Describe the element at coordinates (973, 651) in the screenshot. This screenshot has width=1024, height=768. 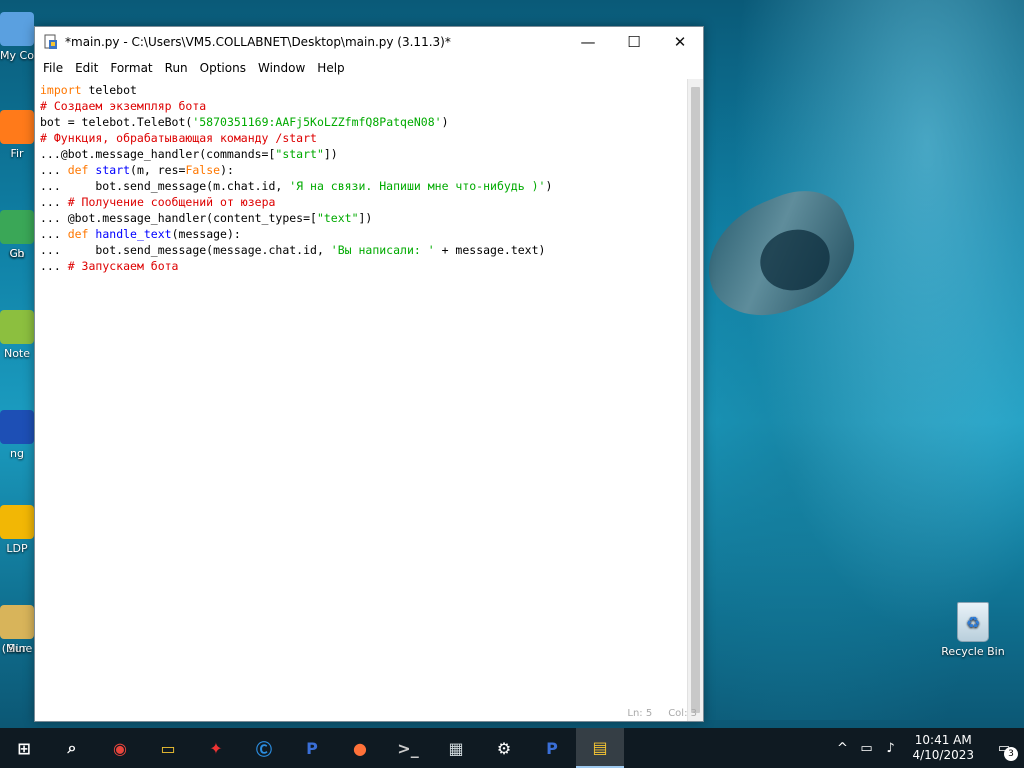
I see `recycle-bin-label: Recycle Bin` at that location.